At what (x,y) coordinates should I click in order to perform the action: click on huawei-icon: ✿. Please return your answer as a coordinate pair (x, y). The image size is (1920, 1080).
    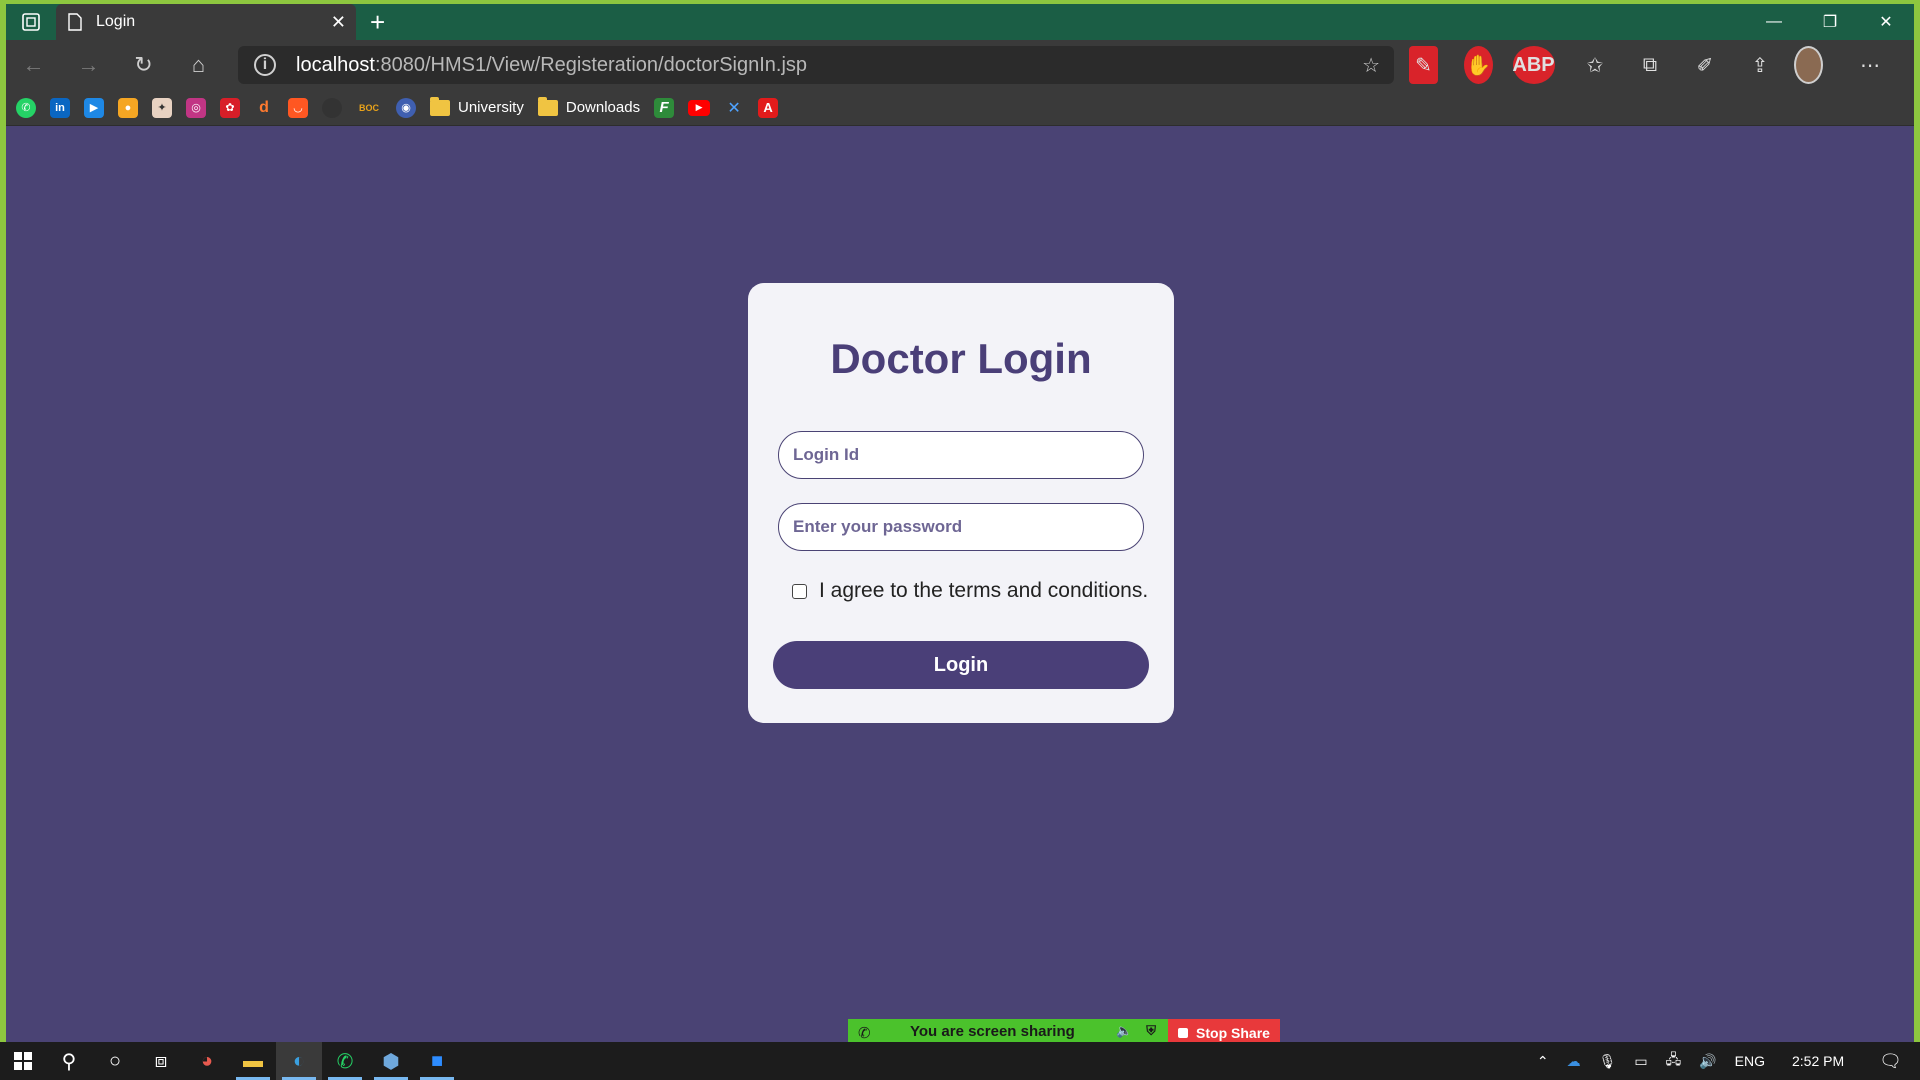
    Looking at the image, I should click on (230, 107).